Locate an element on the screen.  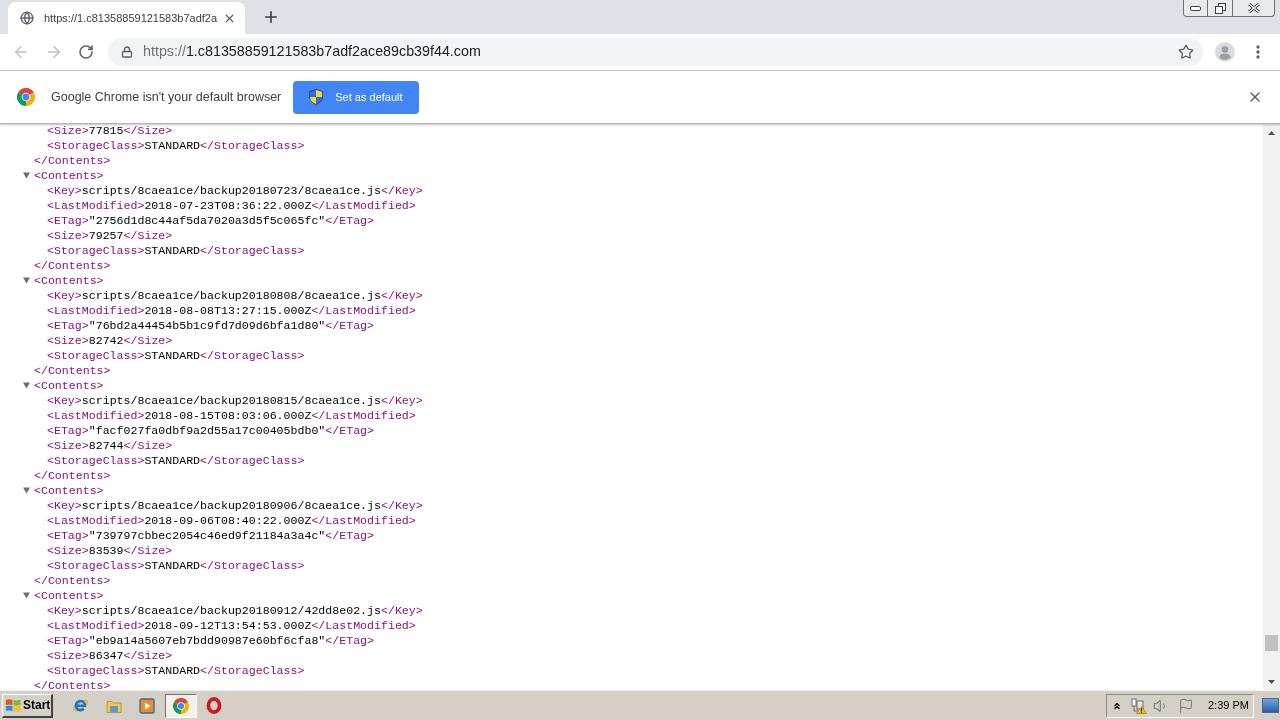
star-icon is located at coordinates (1186, 52).